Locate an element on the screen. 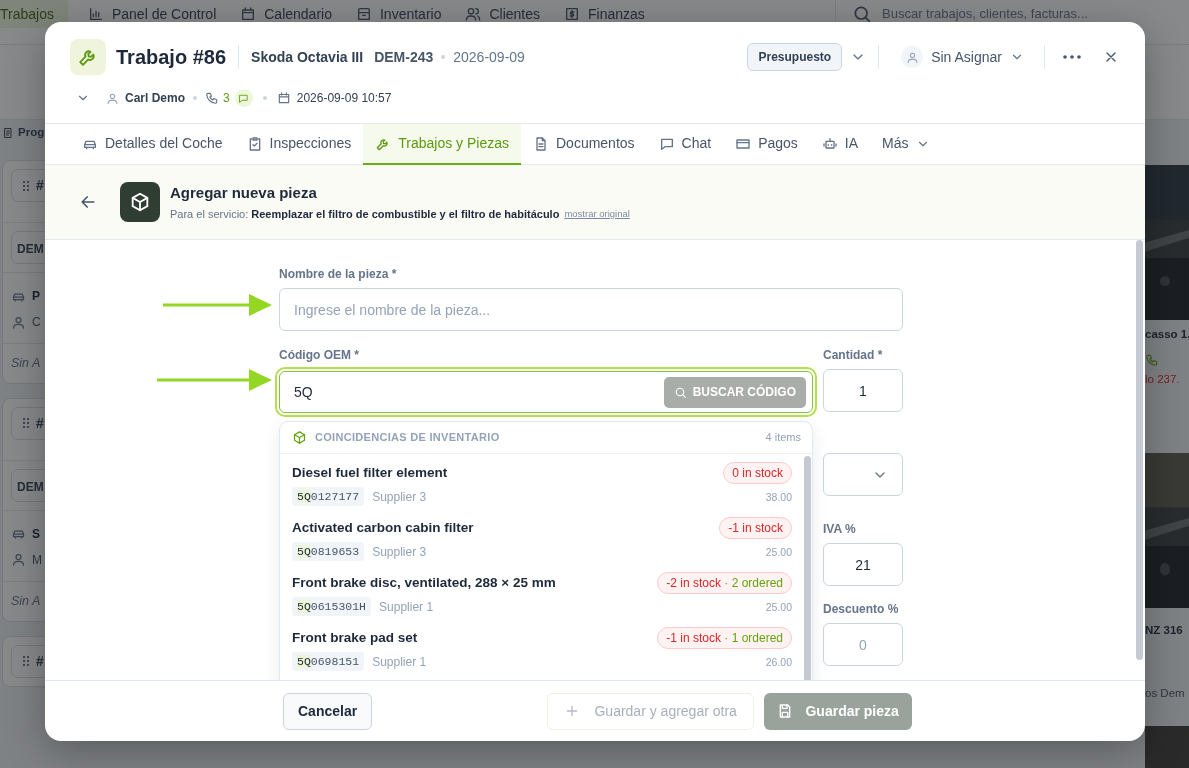  chat-icon is located at coordinates (243, 98).